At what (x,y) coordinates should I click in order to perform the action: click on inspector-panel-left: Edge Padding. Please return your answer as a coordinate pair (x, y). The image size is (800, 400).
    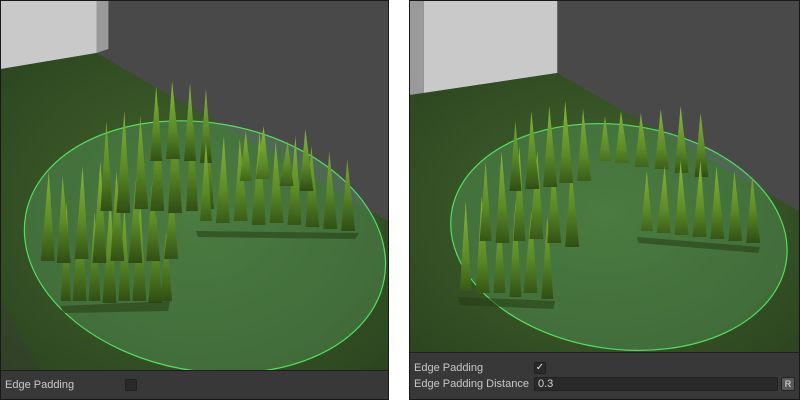
    Looking at the image, I should click on (194, 384).